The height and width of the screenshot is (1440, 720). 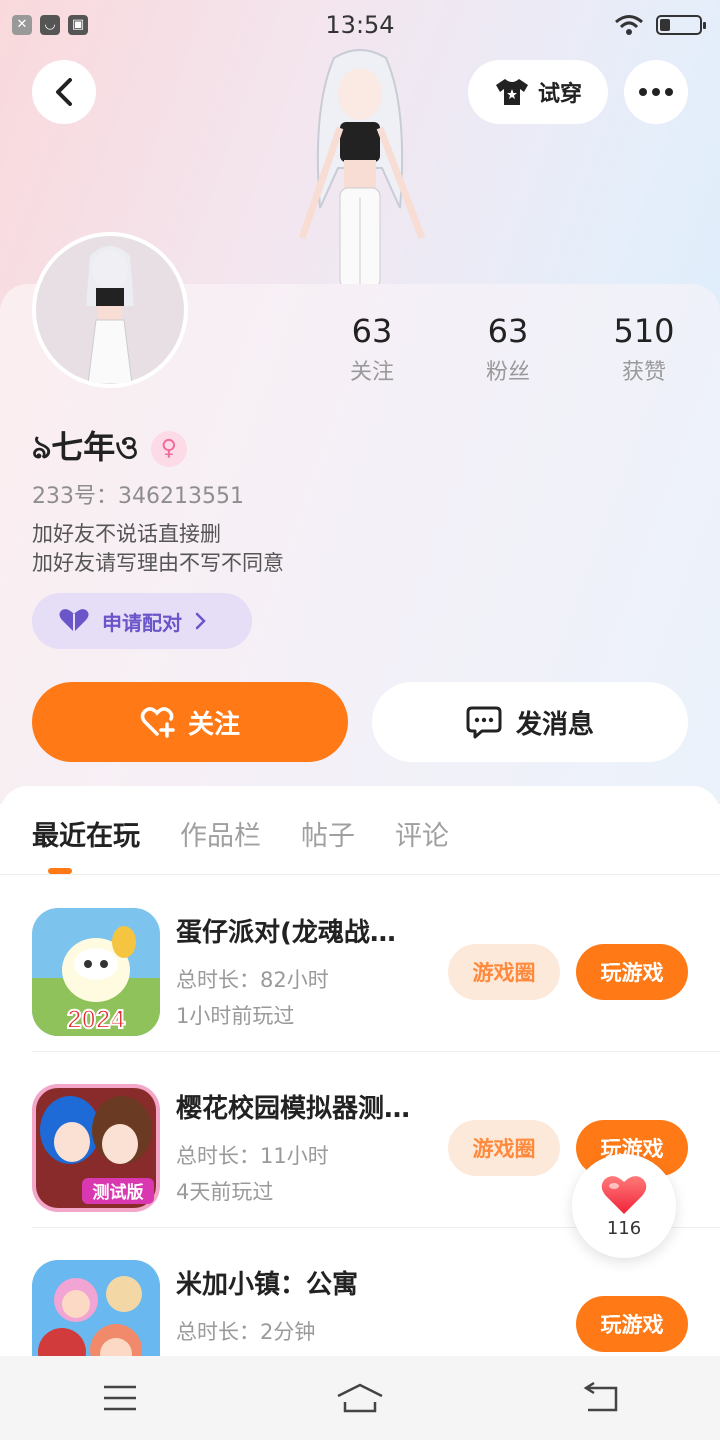 I want to click on pair-request-label: 申请配对, so click(x=142, y=622).